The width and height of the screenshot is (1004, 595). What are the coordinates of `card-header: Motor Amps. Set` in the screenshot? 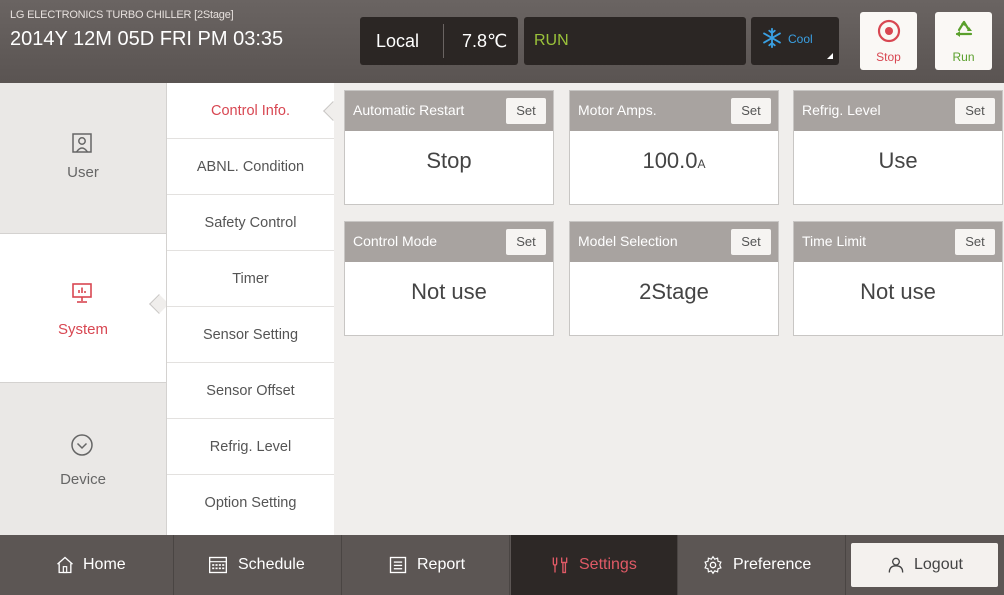 It's located at (674, 111).